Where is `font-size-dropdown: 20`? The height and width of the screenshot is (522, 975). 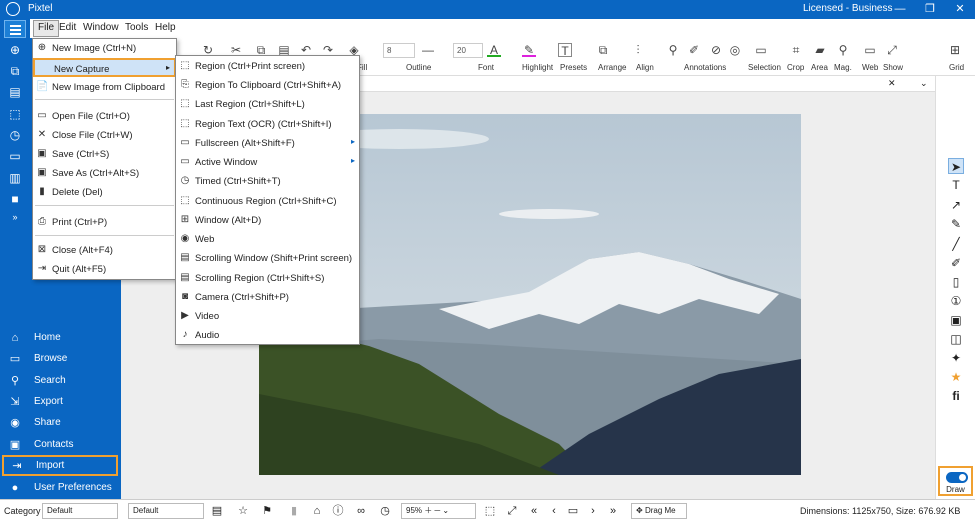
font-size-dropdown: 20 is located at coordinates (468, 50).